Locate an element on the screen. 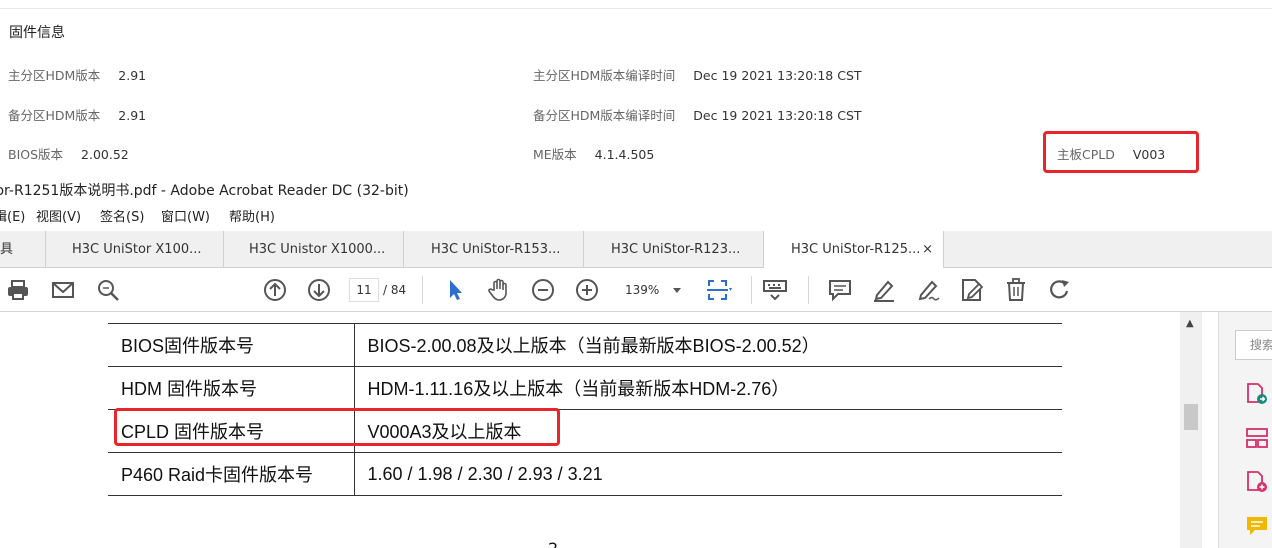 This screenshot has width=1272, height=548. zoom-out-icon is located at coordinates (543, 290).